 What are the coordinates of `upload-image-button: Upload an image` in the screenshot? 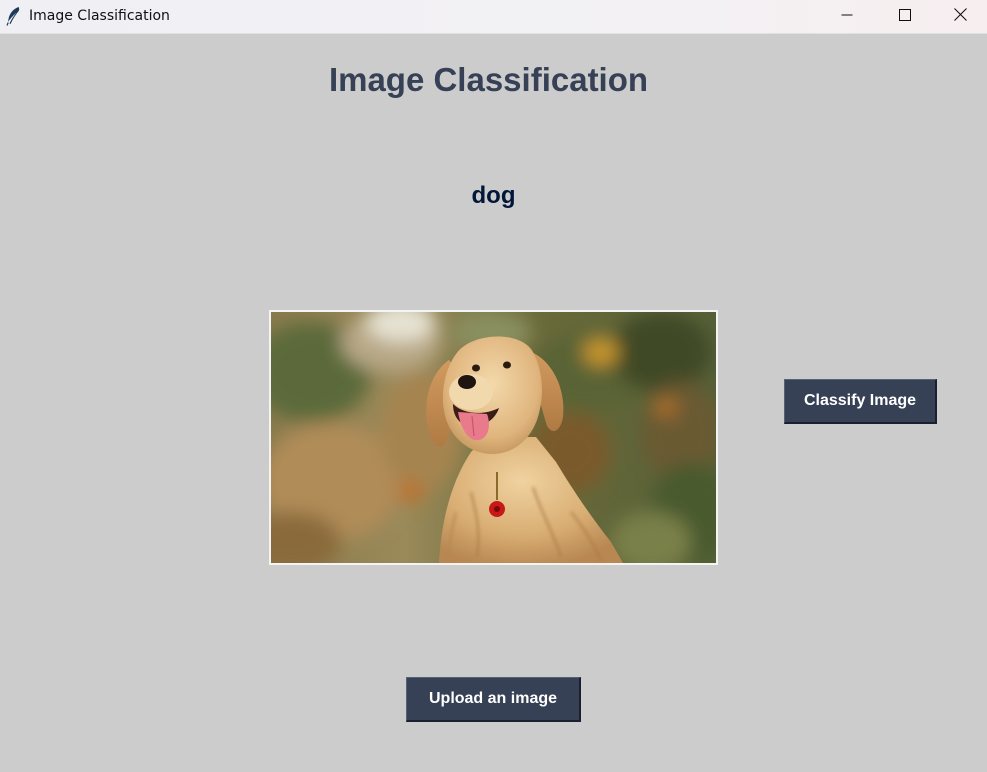 It's located at (493, 699).